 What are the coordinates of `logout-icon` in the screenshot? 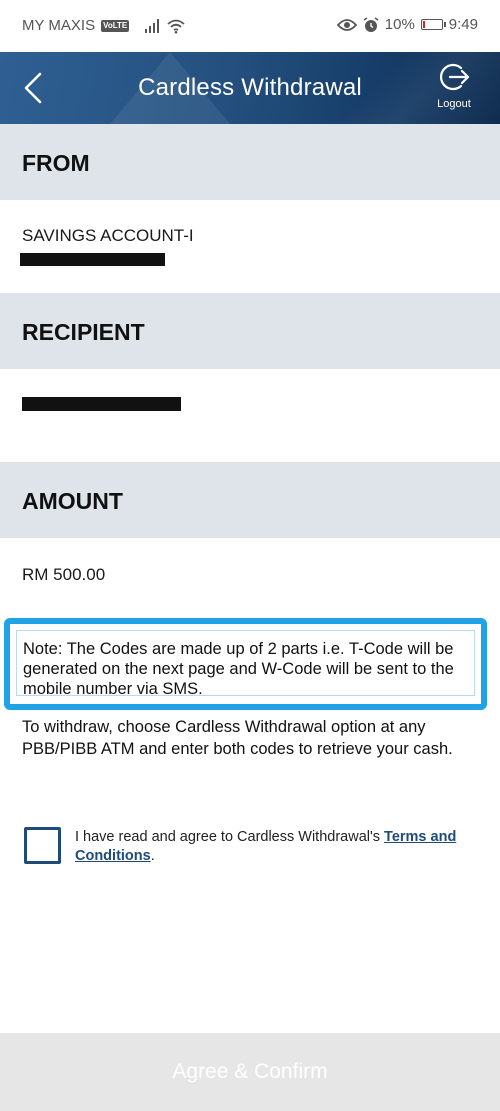 It's located at (454, 77).